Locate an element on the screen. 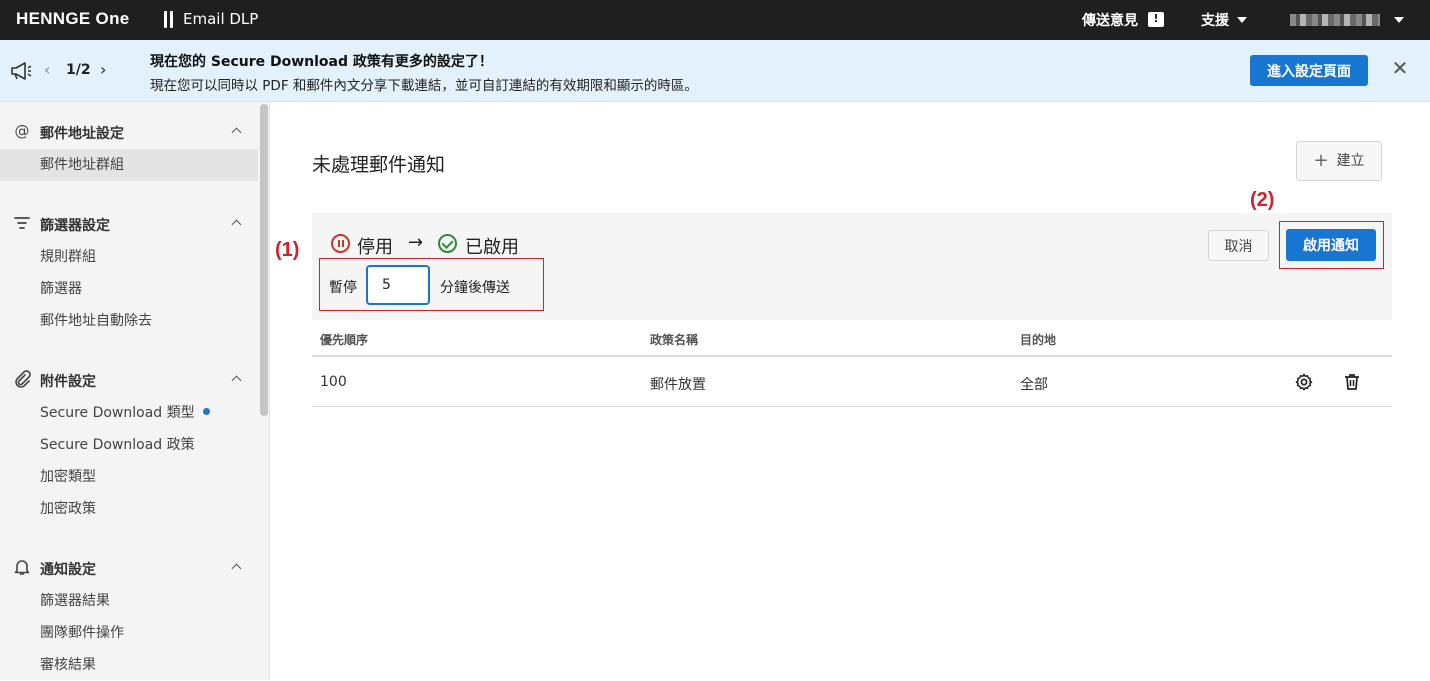 This screenshot has width=1430, height=681. table-cell-policy-name: 郵件放置 is located at coordinates (678, 384).